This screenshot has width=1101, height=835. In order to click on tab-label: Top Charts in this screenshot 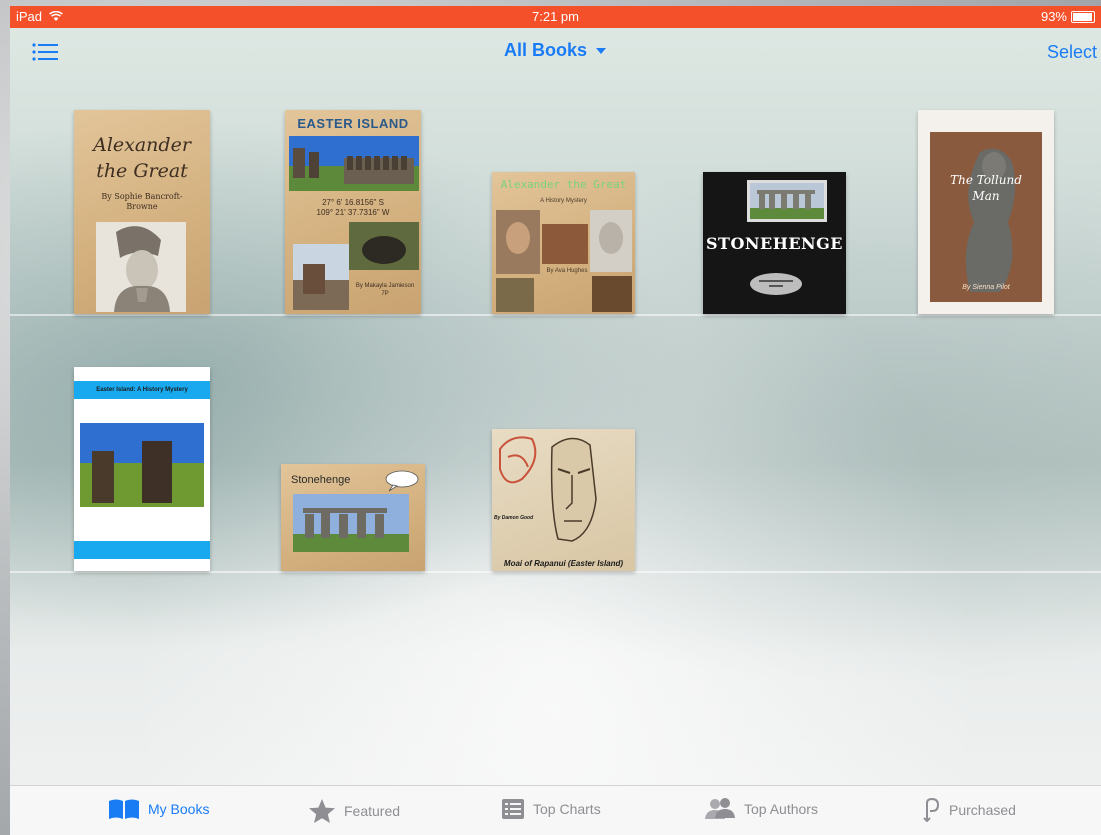, I will do `click(567, 809)`.